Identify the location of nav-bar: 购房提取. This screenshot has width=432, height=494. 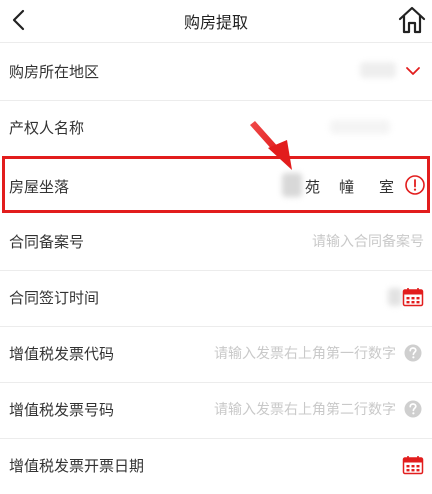
(216, 21).